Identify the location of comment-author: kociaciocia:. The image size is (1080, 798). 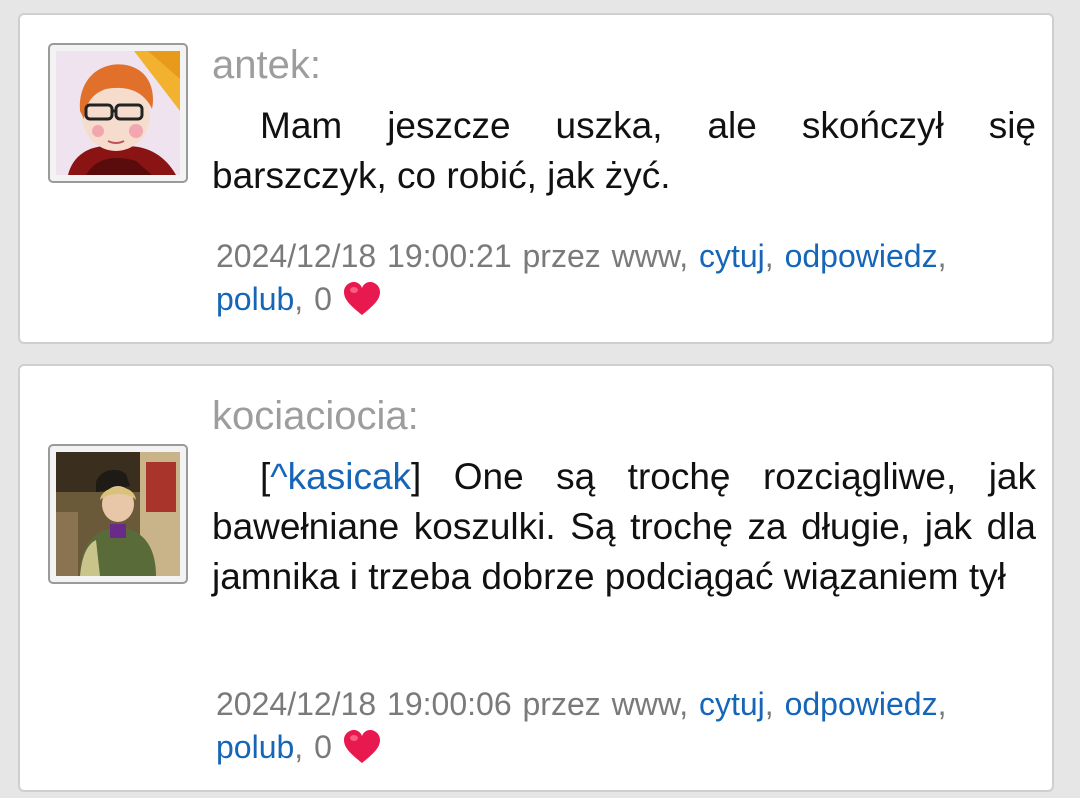
(315, 416).